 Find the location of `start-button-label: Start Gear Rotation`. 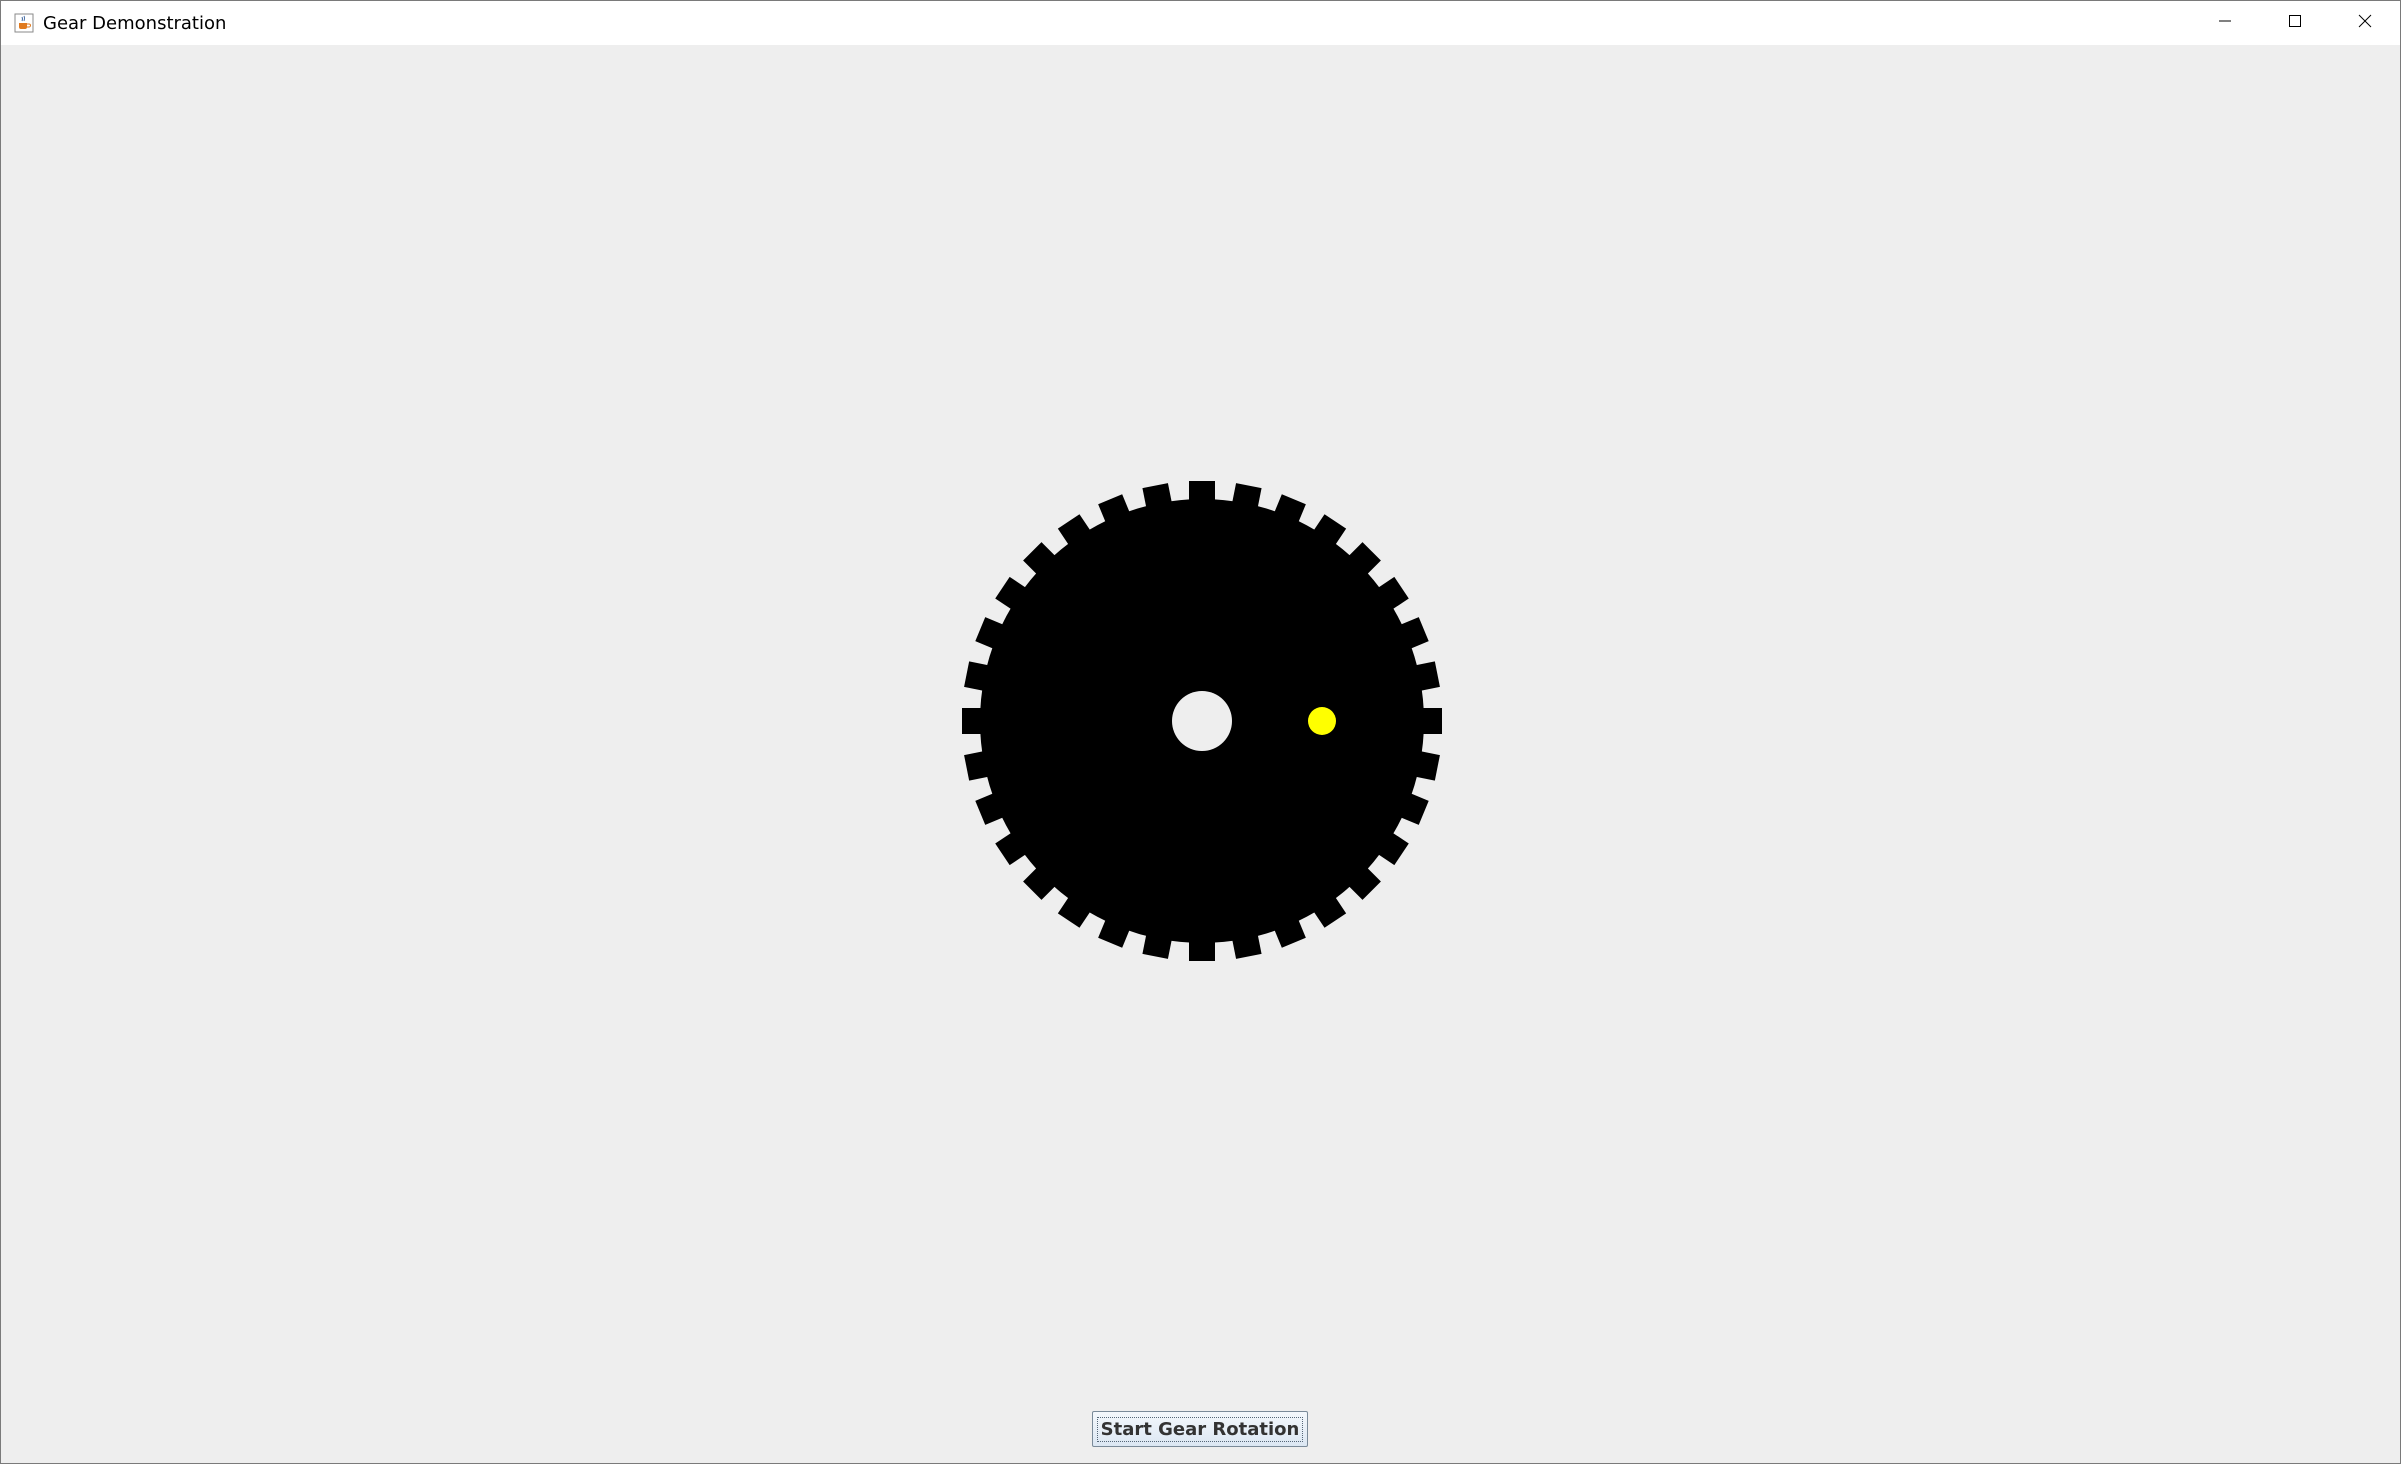

start-button-label: Start Gear Rotation is located at coordinates (1200, 1429).